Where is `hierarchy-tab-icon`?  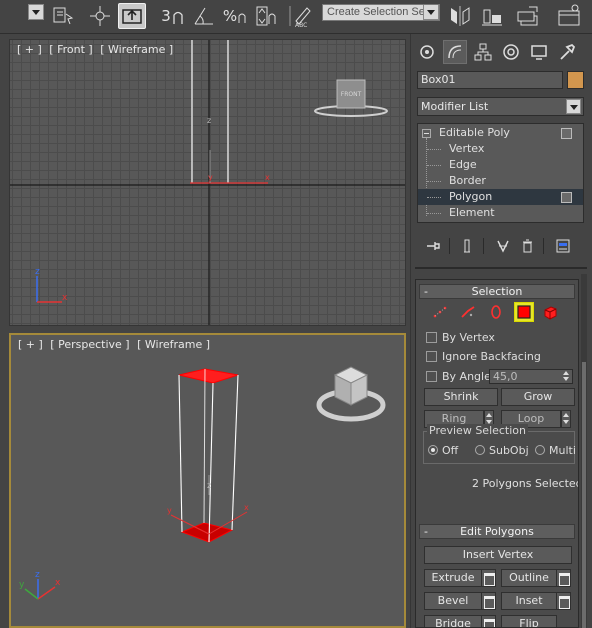 hierarchy-tab-icon is located at coordinates (483, 52).